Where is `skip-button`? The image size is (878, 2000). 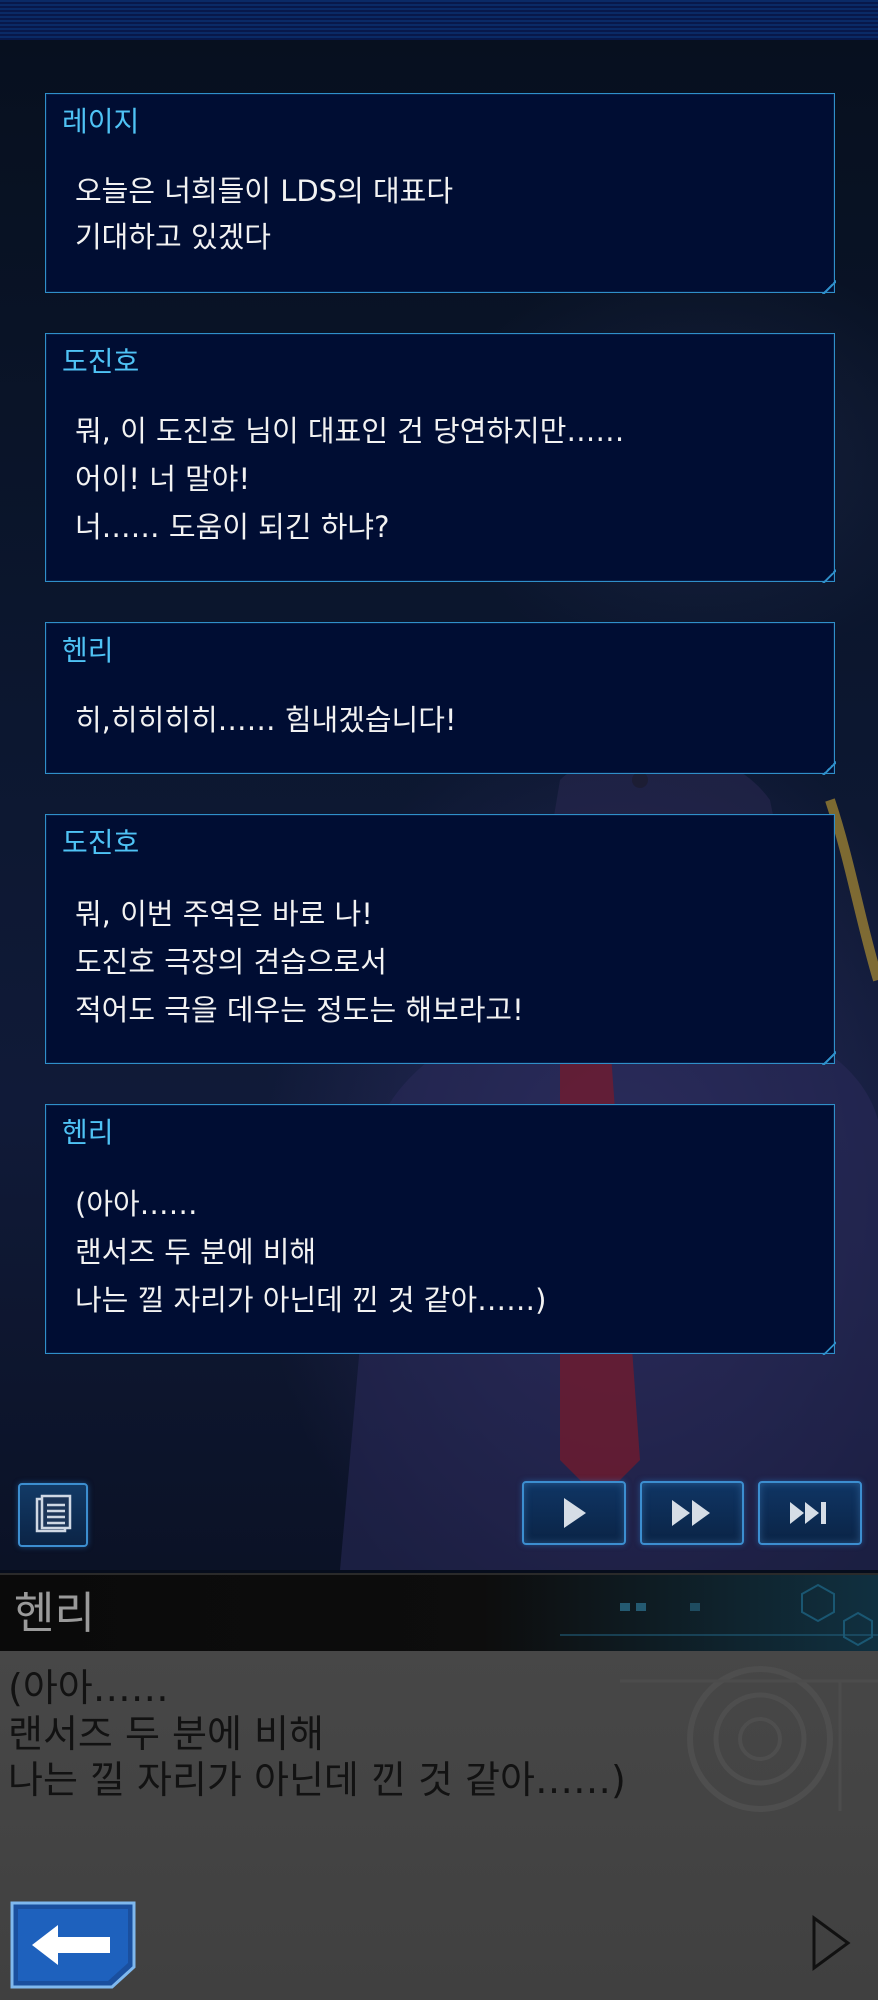
skip-button is located at coordinates (810, 1513).